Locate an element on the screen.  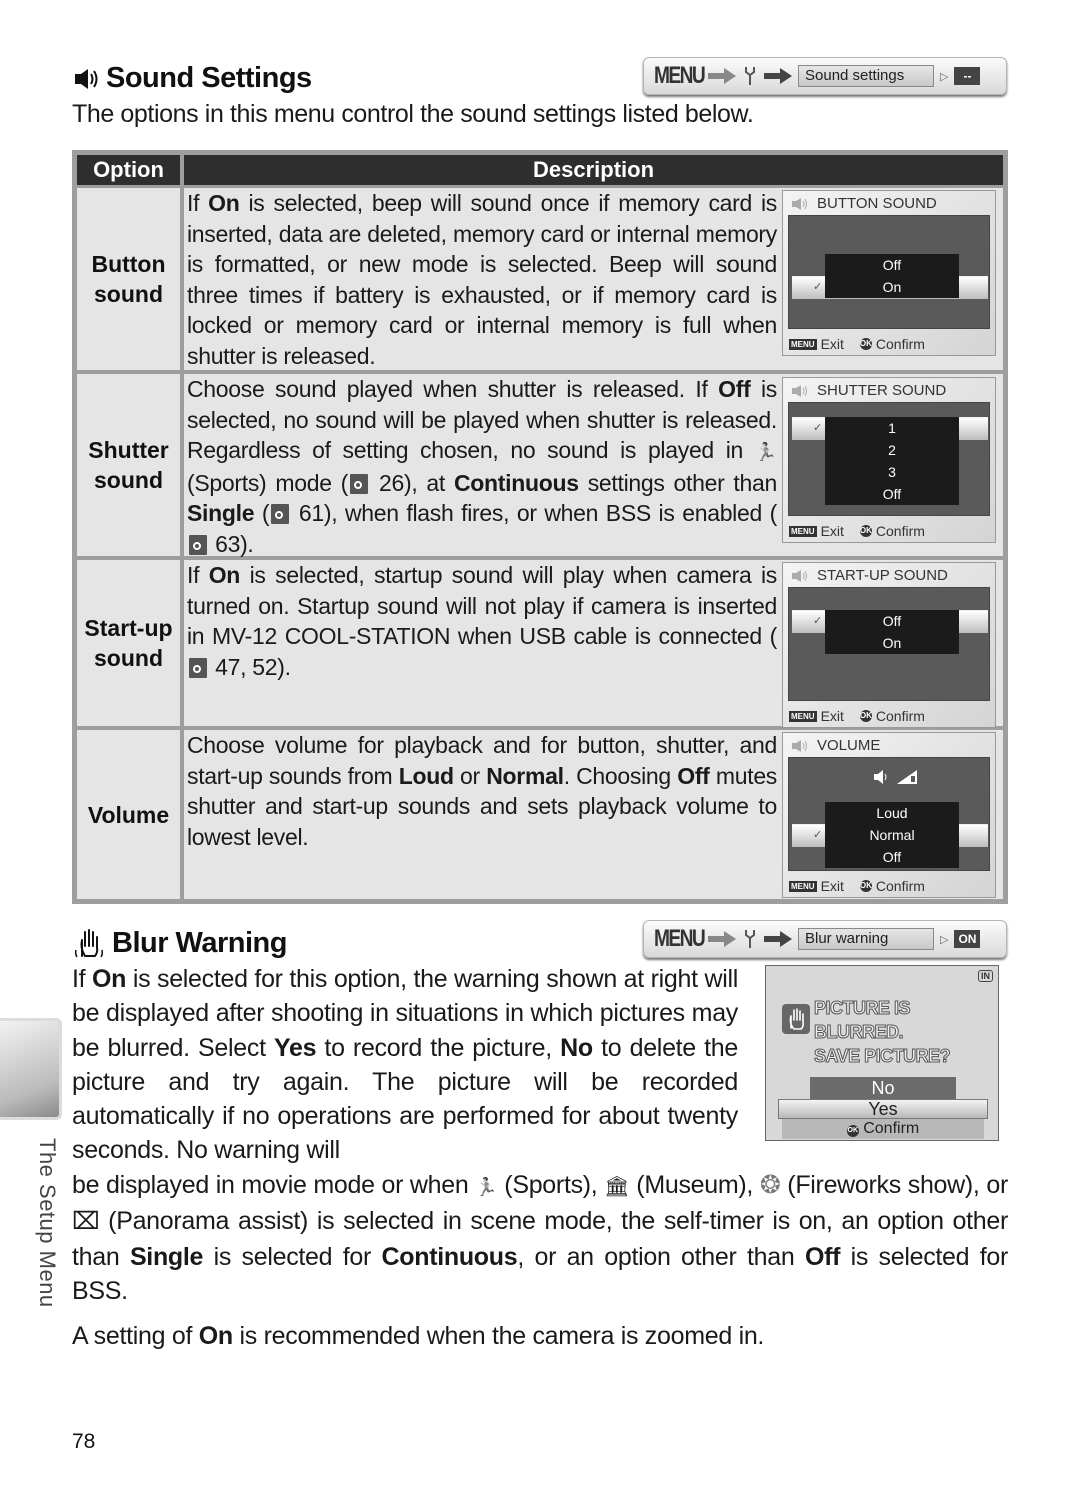
warning-line-2: SAVE PICTURE? is located at coordinates (883, 1056).